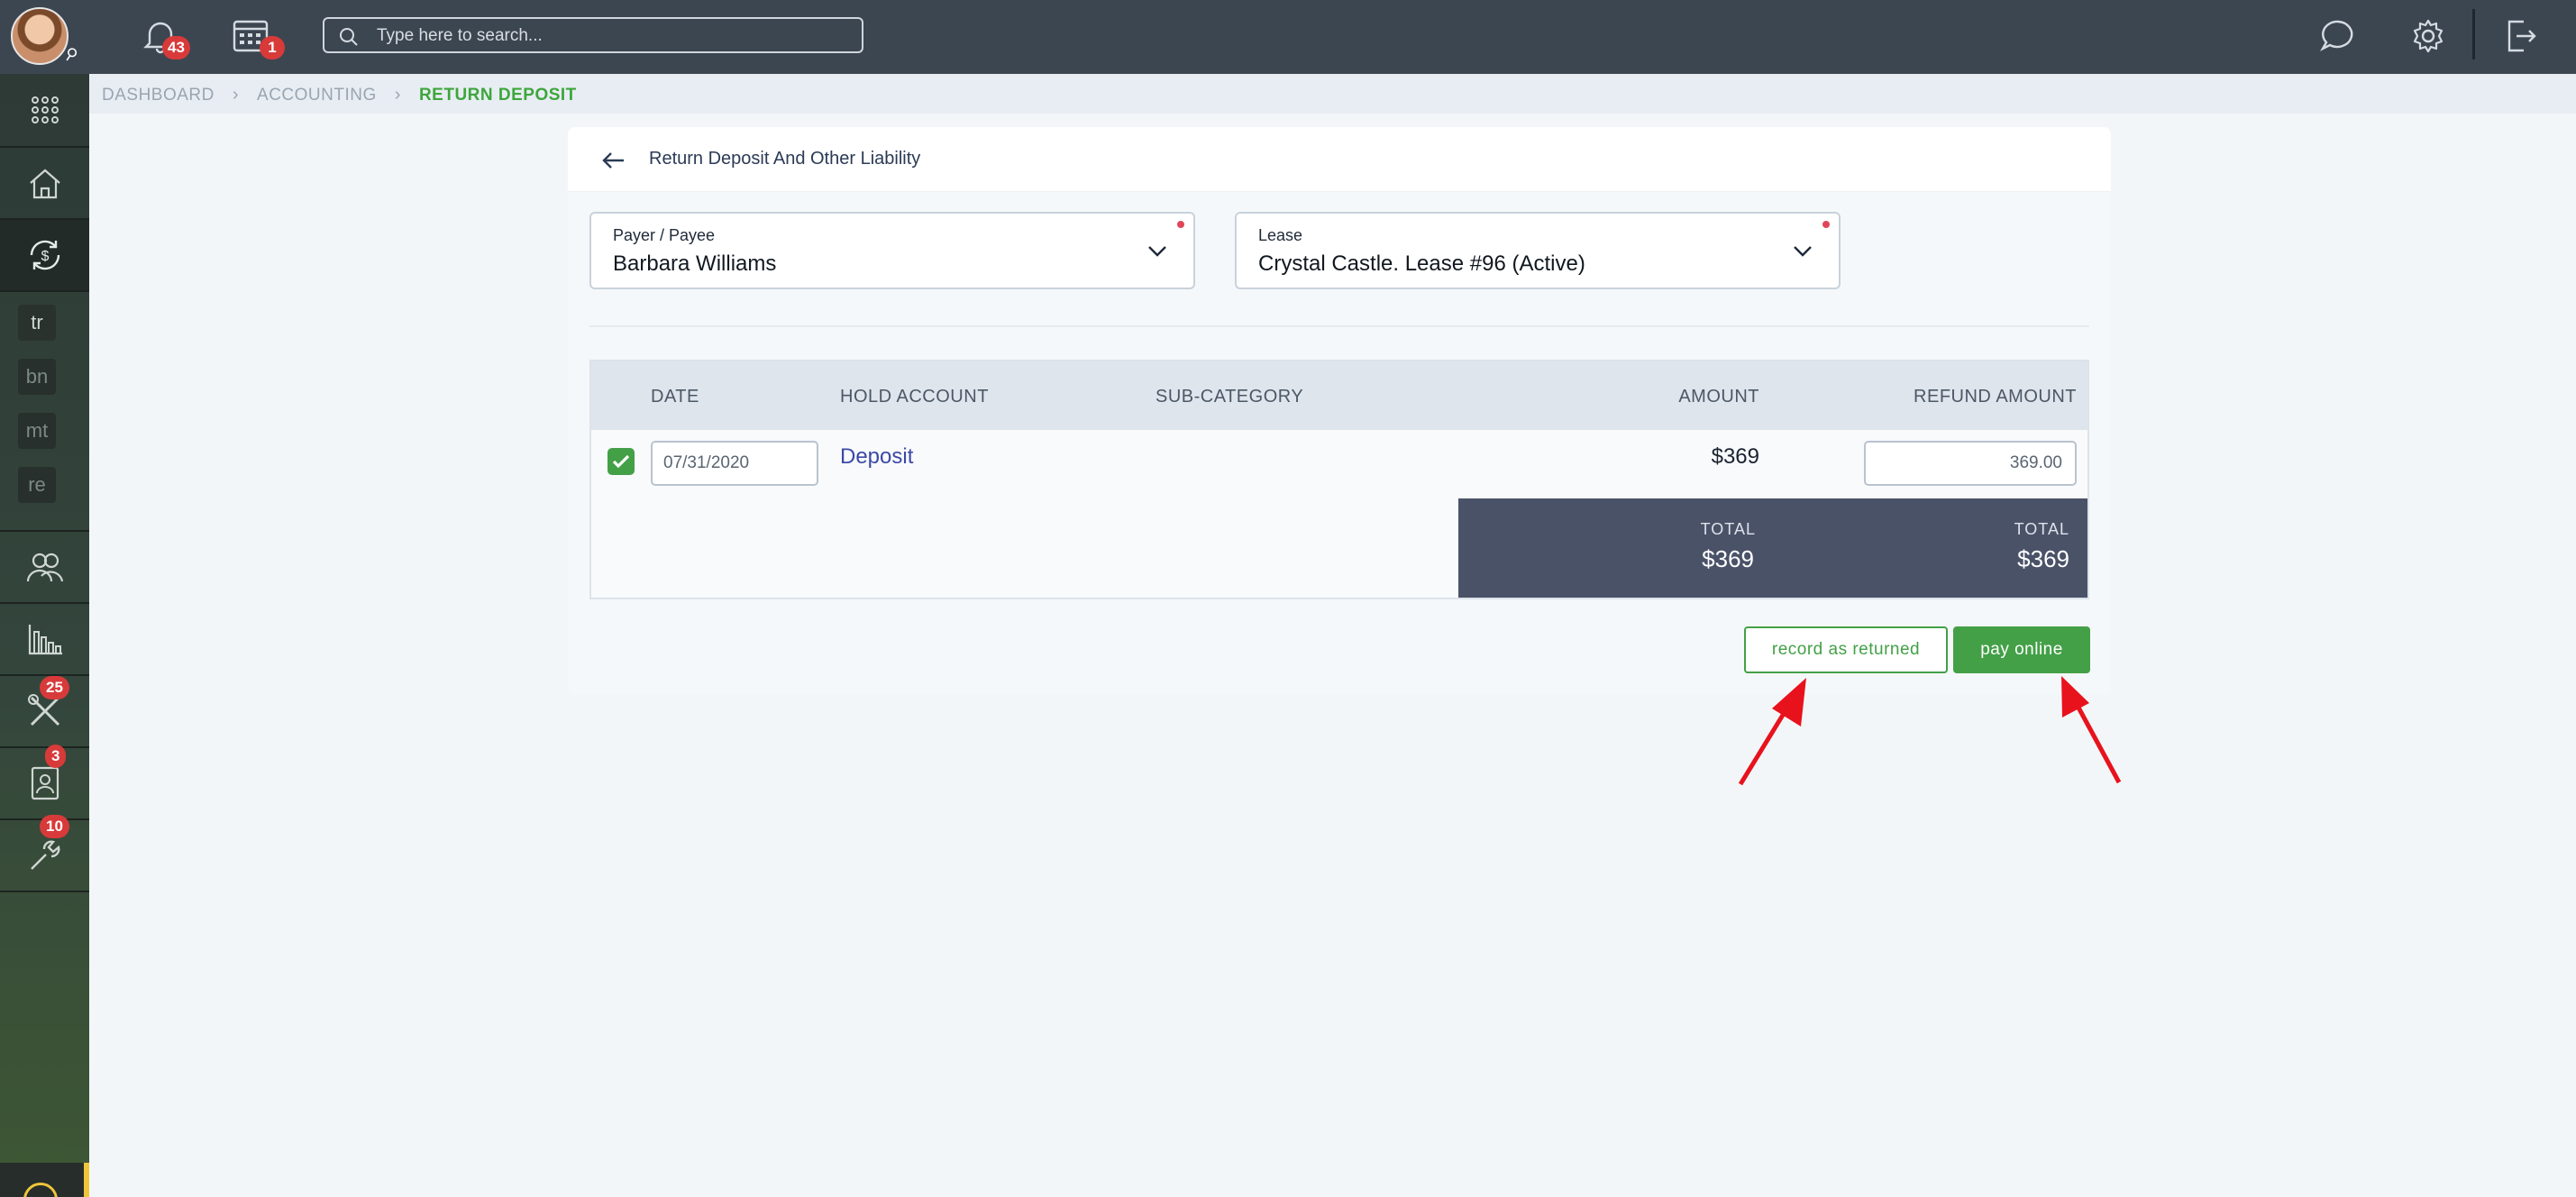 The image size is (2576, 1197). What do you see at coordinates (44, 183) in the screenshot?
I see `sidebar-properties-house-icon` at bounding box center [44, 183].